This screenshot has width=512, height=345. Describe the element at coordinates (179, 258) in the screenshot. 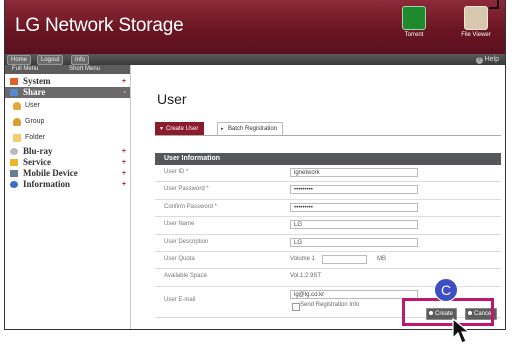

I see `quota-label: User Quota` at that location.